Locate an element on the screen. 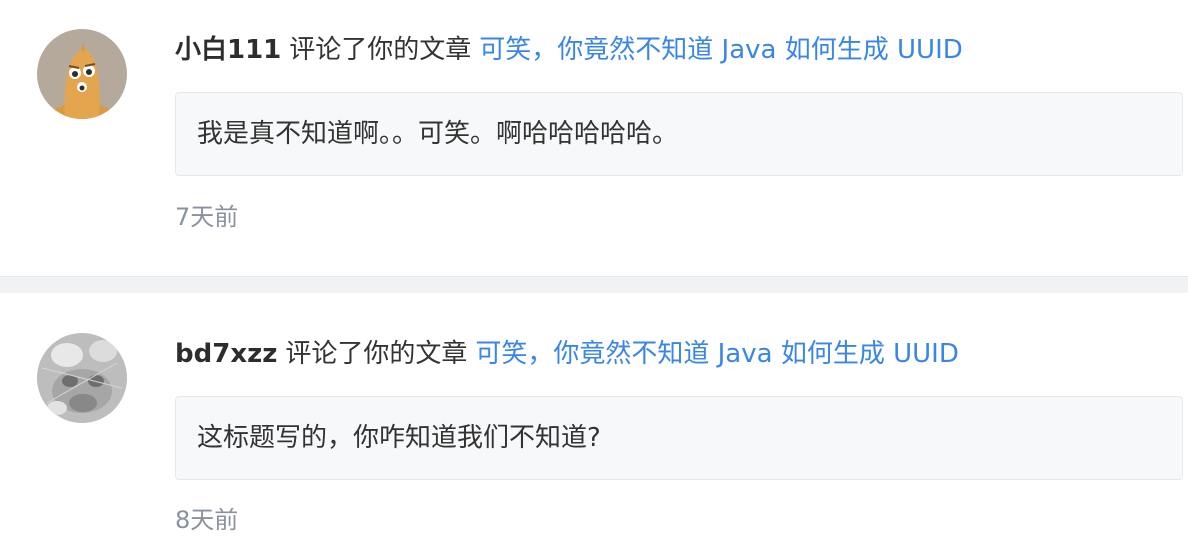 The image size is (1188, 556). comment-text: 我是真不知道啊。。可笑。啊哈哈哈哈哈。 is located at coordinates (438, 134).